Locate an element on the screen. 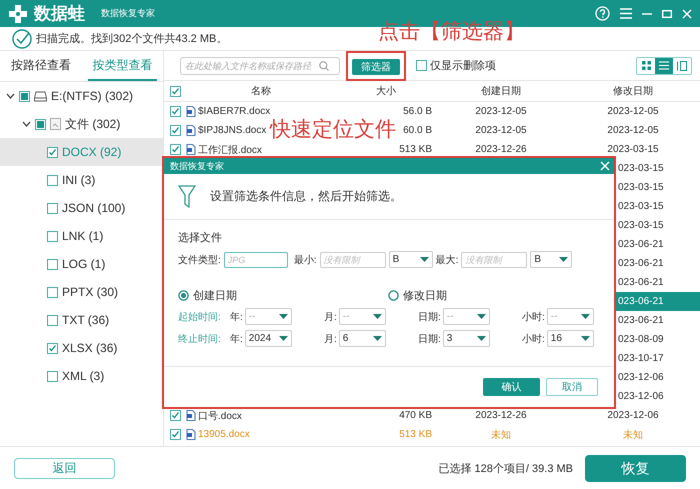 Image resolution: width=700 pixels, height=489 pixels. tree-item: TXT (36) is located at coordinates (81, 320).